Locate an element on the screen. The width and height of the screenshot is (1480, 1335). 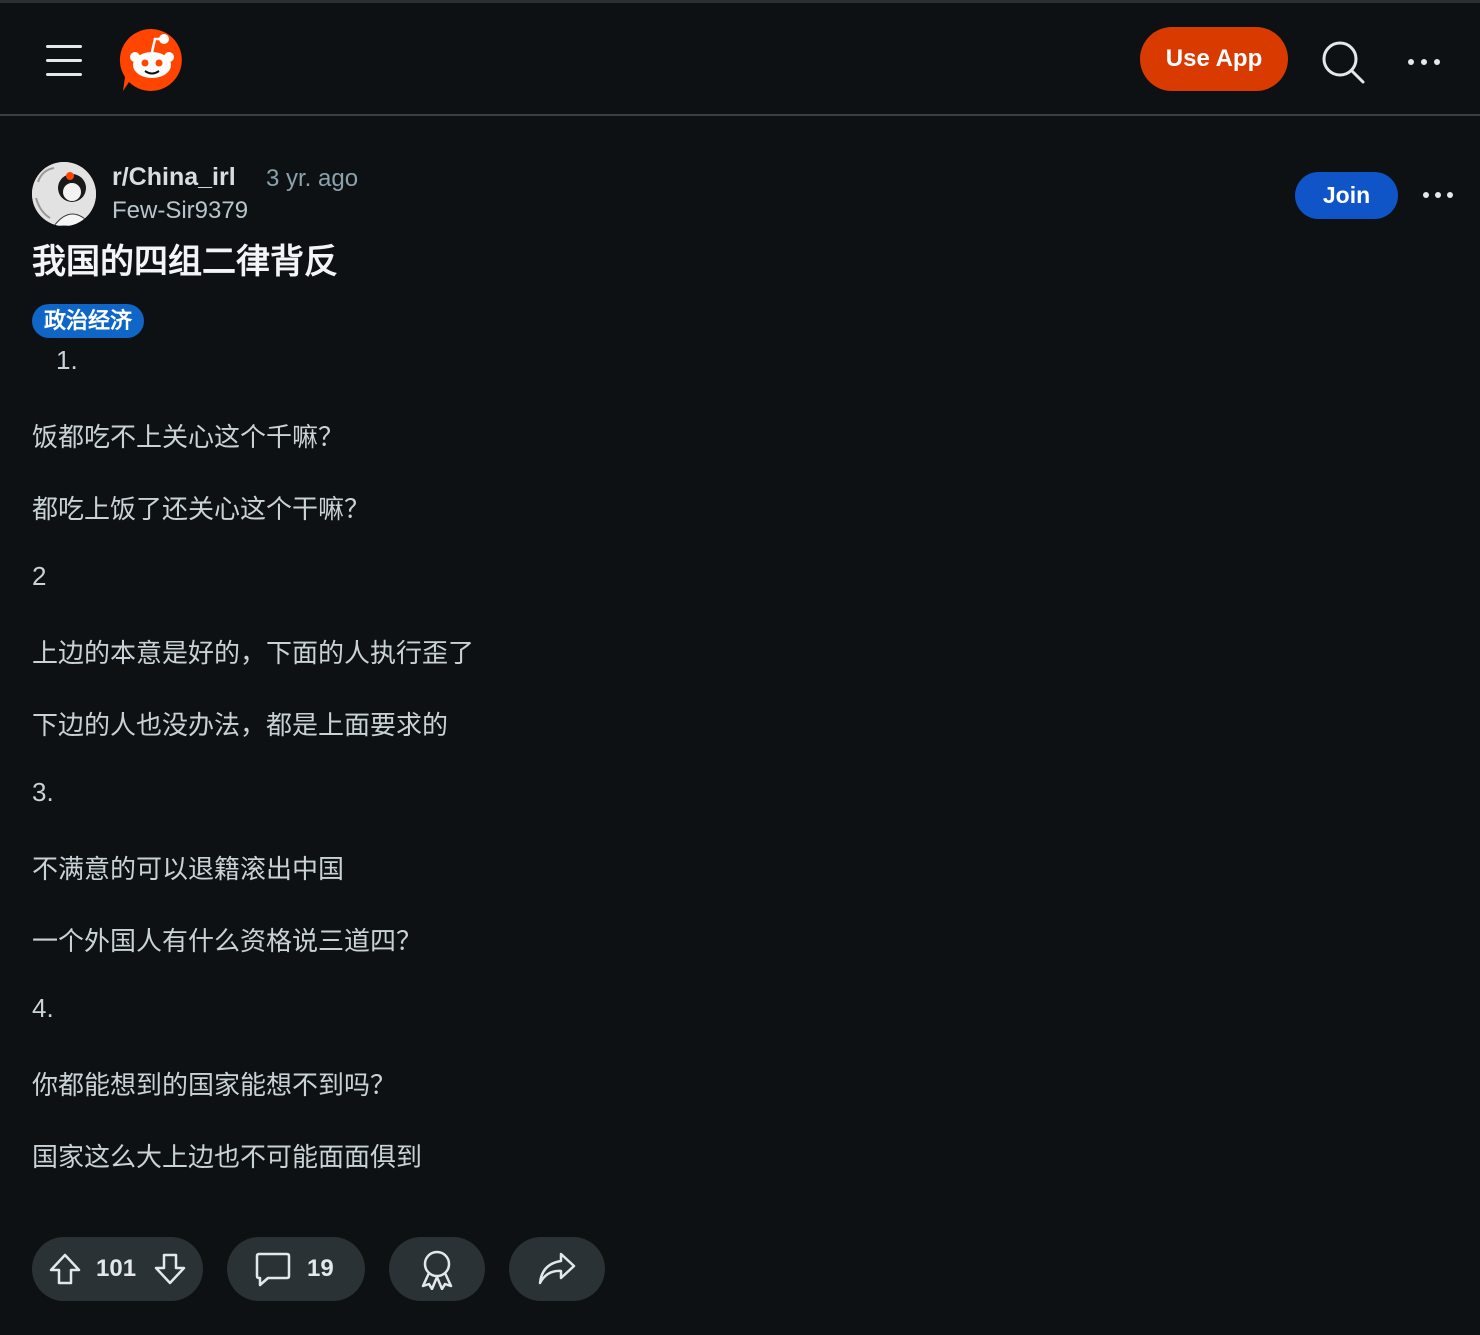
body-line: 4. is located at coordinates (43, 1008).